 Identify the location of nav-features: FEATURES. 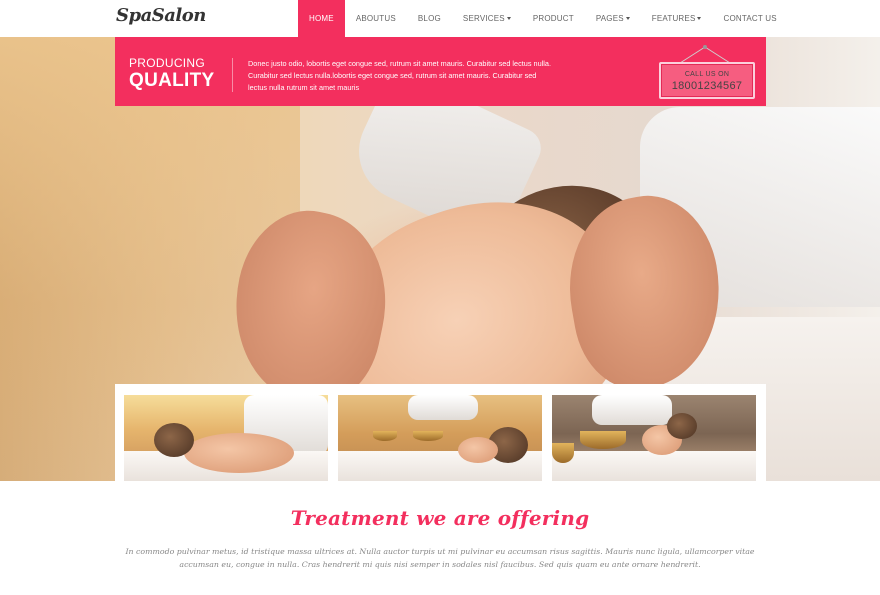
(677, 18).